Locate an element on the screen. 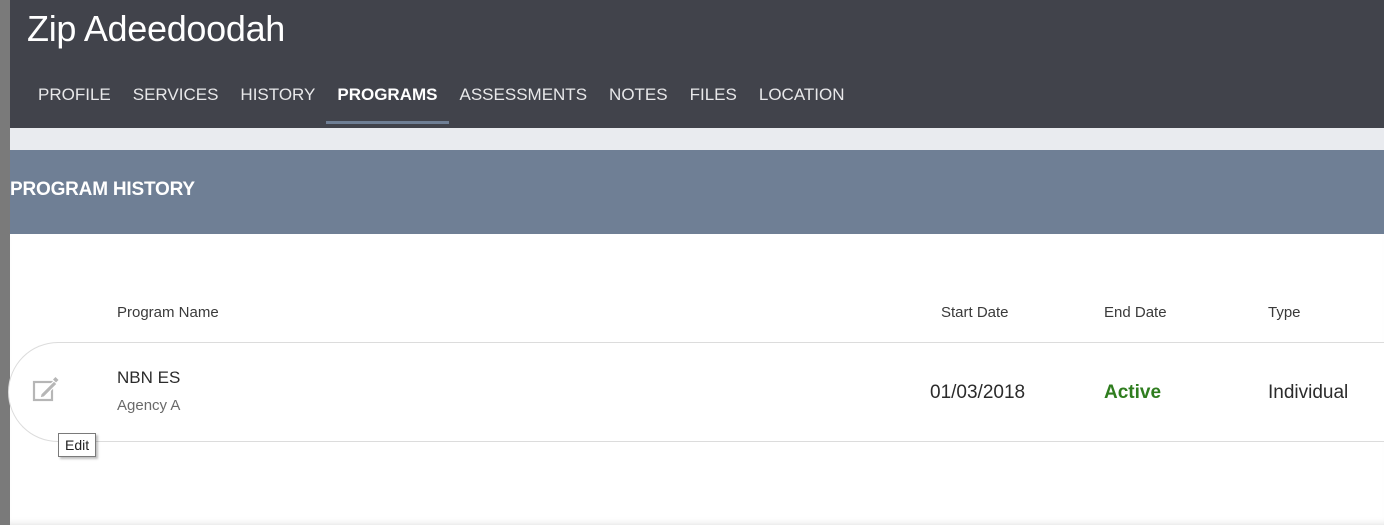  tab-assessments: ASSESSMENTS is located at coordinates (524, 99).